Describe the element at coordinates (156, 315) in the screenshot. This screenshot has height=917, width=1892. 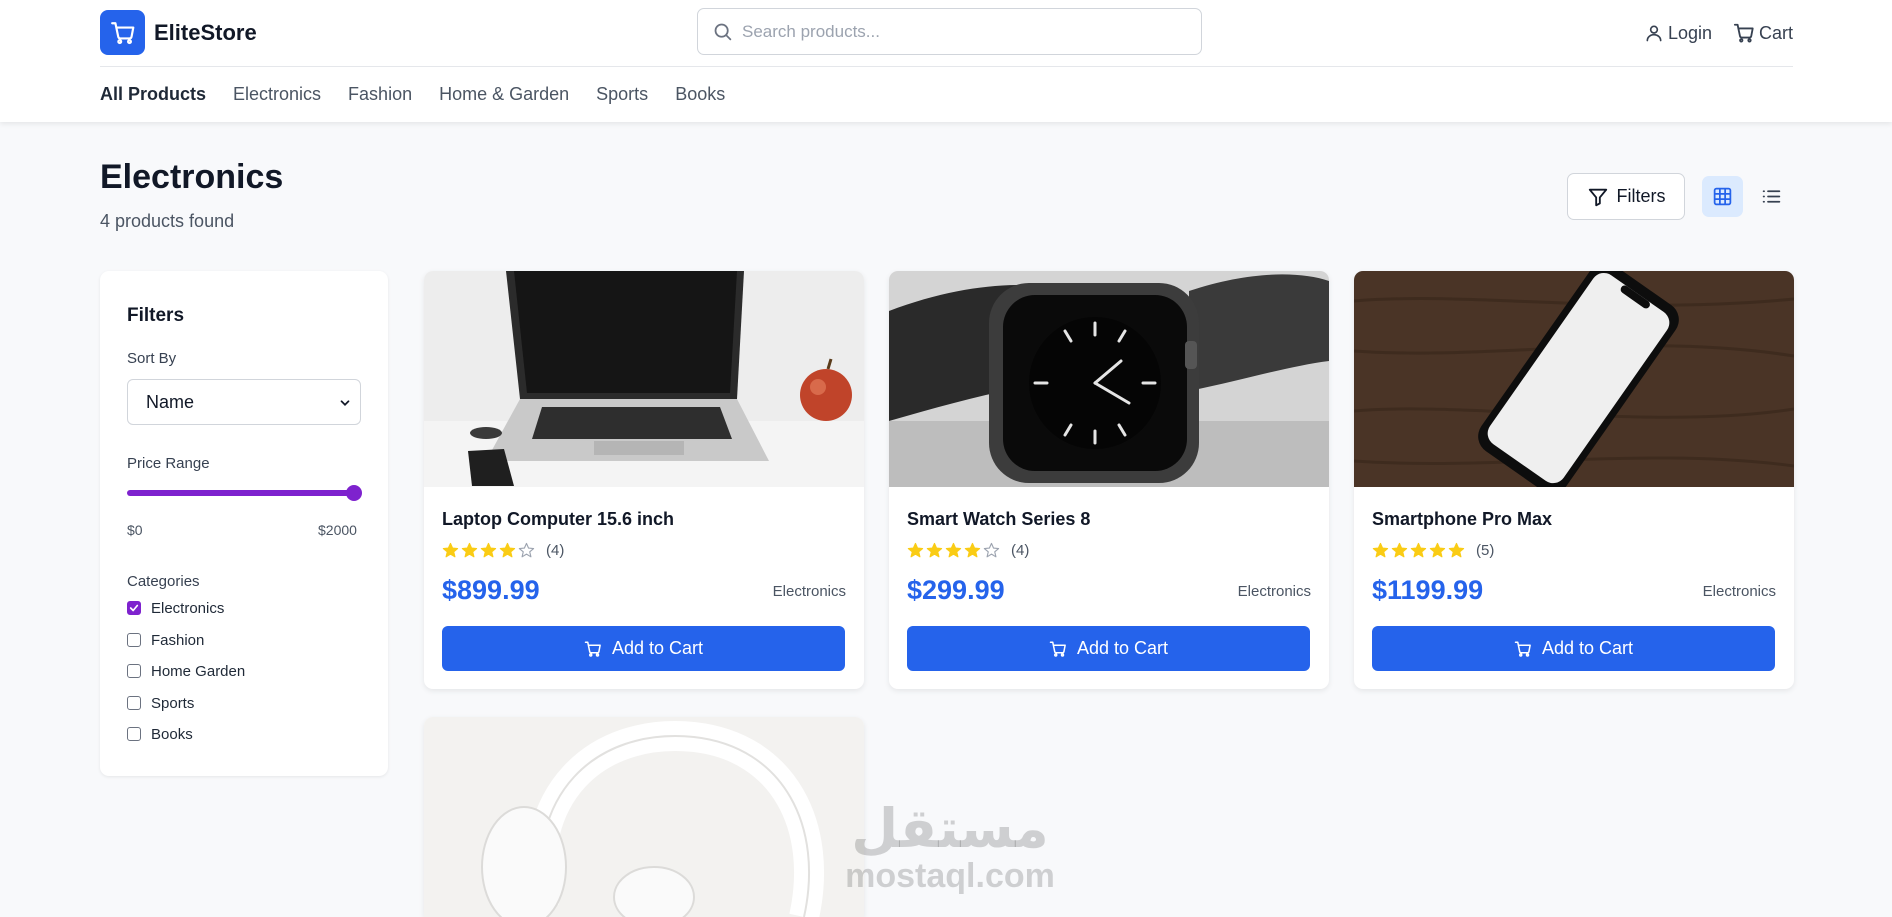
I see `sidebar-title: Filters` at that location.